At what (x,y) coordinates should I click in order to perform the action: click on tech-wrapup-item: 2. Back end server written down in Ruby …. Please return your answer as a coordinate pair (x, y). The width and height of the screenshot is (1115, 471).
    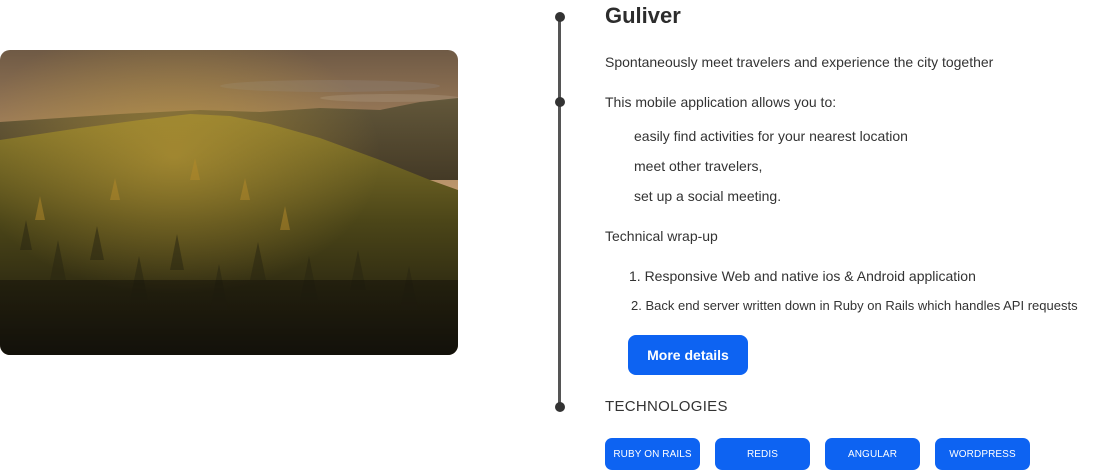
    Looking at the image, I should click on (854, 305).